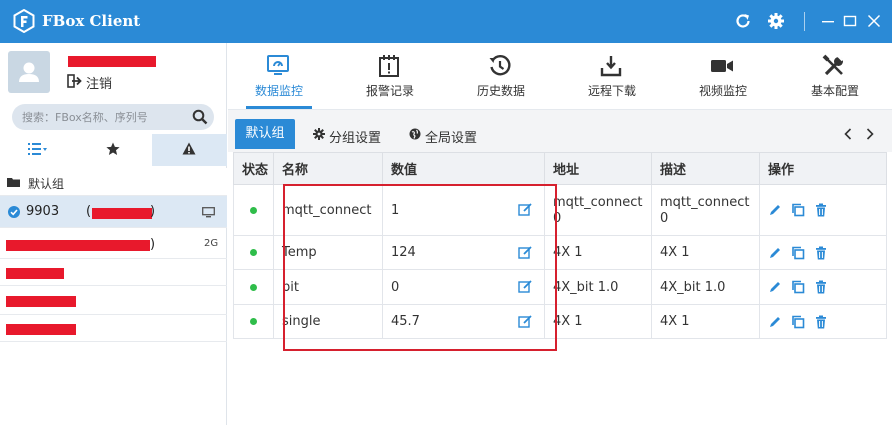 Image resolution: width=892 pixels, height=425 pixels. Describe the element at coordinates (13, 182) in the screenshot. I see `folder-icon` at that location.